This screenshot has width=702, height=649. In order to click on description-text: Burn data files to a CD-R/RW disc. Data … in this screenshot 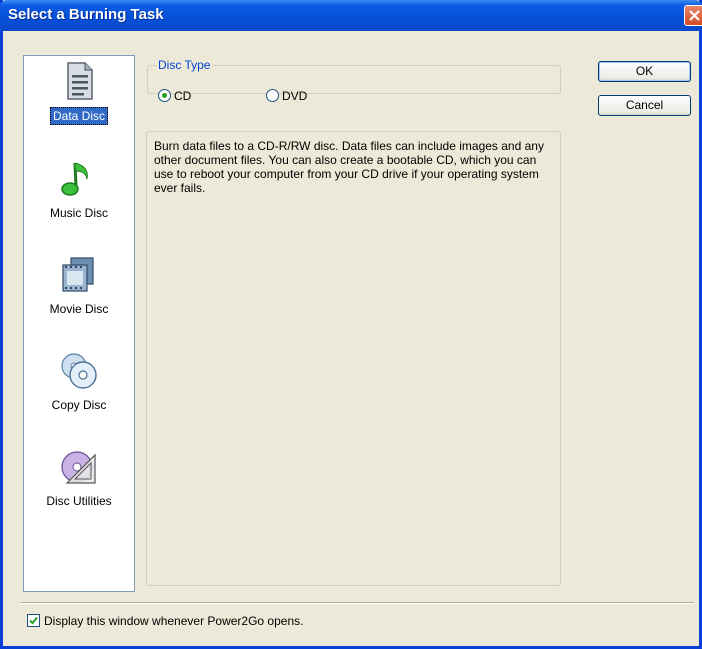, I will do `click(349, 167)`.